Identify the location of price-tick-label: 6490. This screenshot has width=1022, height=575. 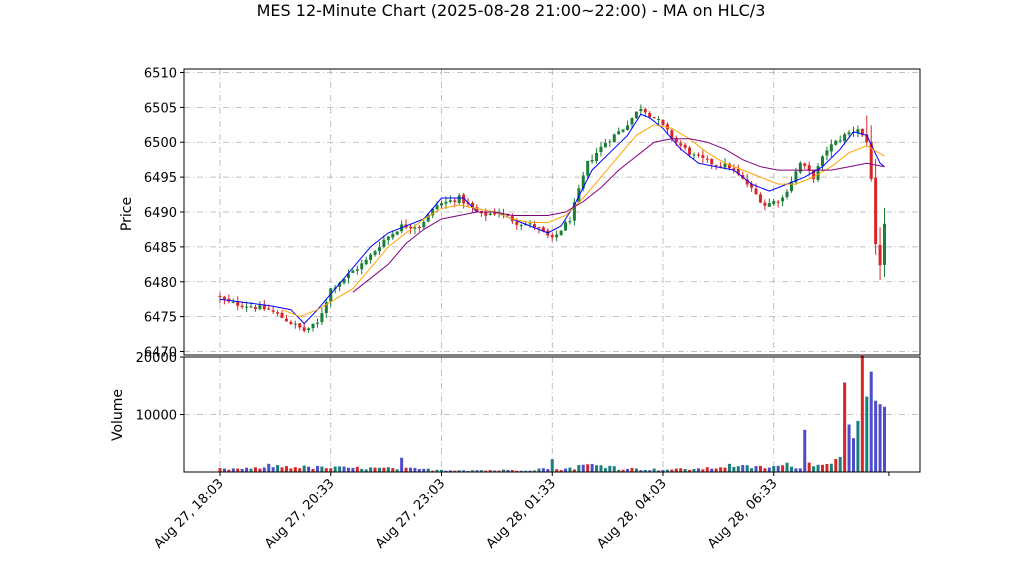
(160, 213).